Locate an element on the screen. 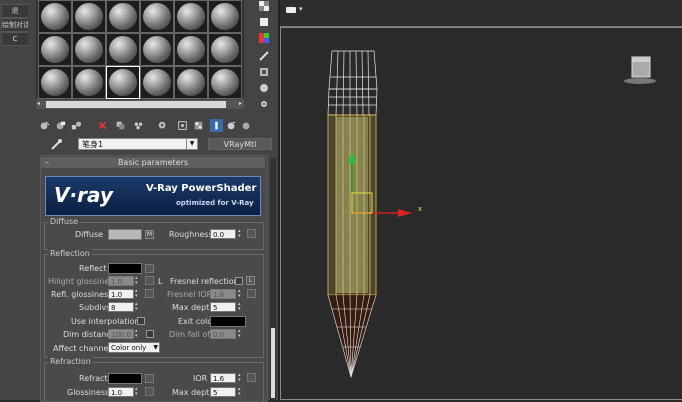  scroll-right-icon: ▸ is located at coordinates (240, 103).